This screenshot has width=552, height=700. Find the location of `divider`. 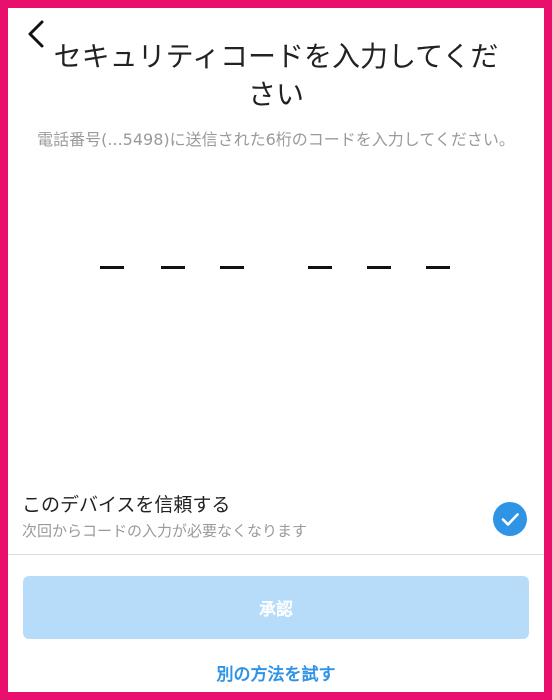

divider is located at coordinates (276, 554).